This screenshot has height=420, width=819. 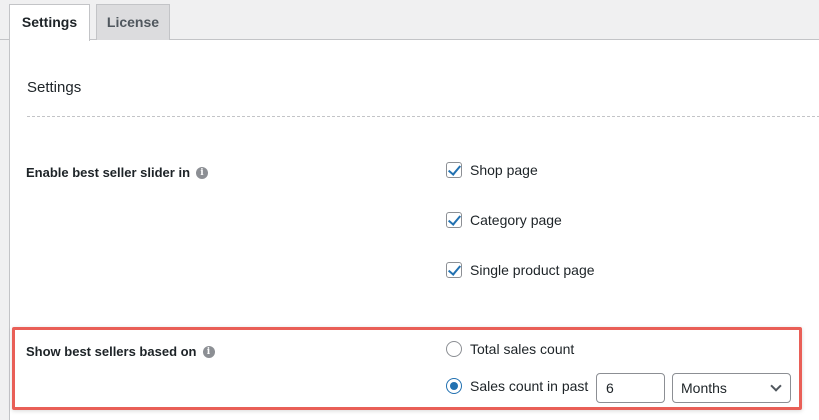 What do you see at coordinates (522, 349) in the screenshot?
I see `total-sales-label: Total sales count` at bounding box center [522, 349].